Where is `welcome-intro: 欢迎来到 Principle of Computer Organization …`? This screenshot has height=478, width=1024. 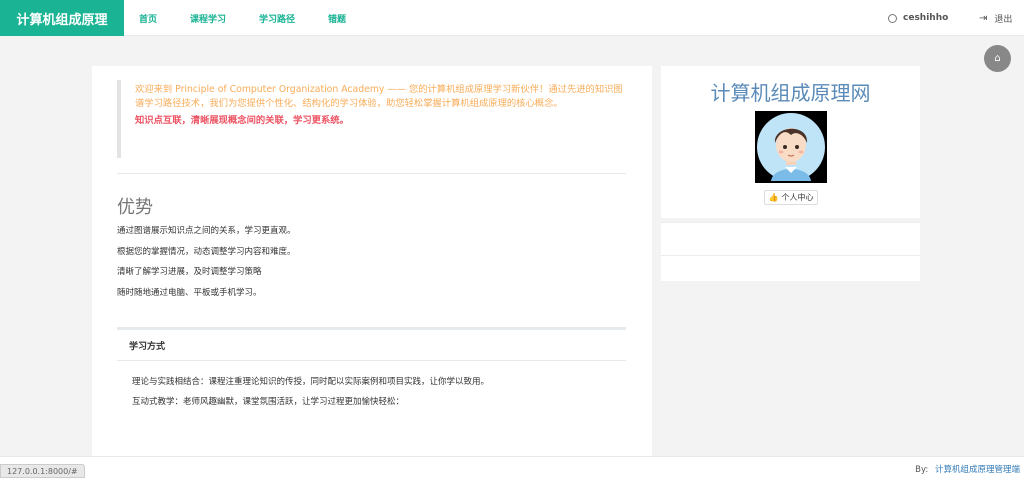
welcome-intro: 欢迎来到 Principle of Computer Organization … is located at coordinates (379, 96).